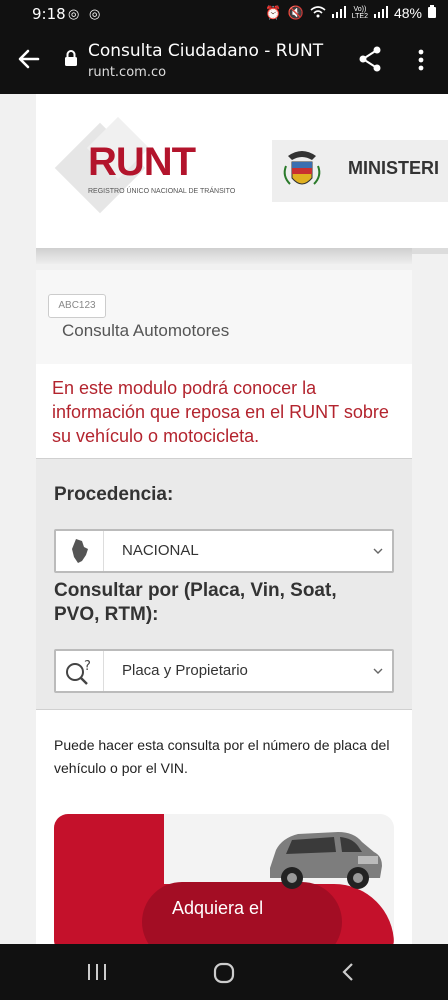  Describe the element at coordinates (394, 168) in the screenshot. I see `ministry-label: MINISTERI` at that location.